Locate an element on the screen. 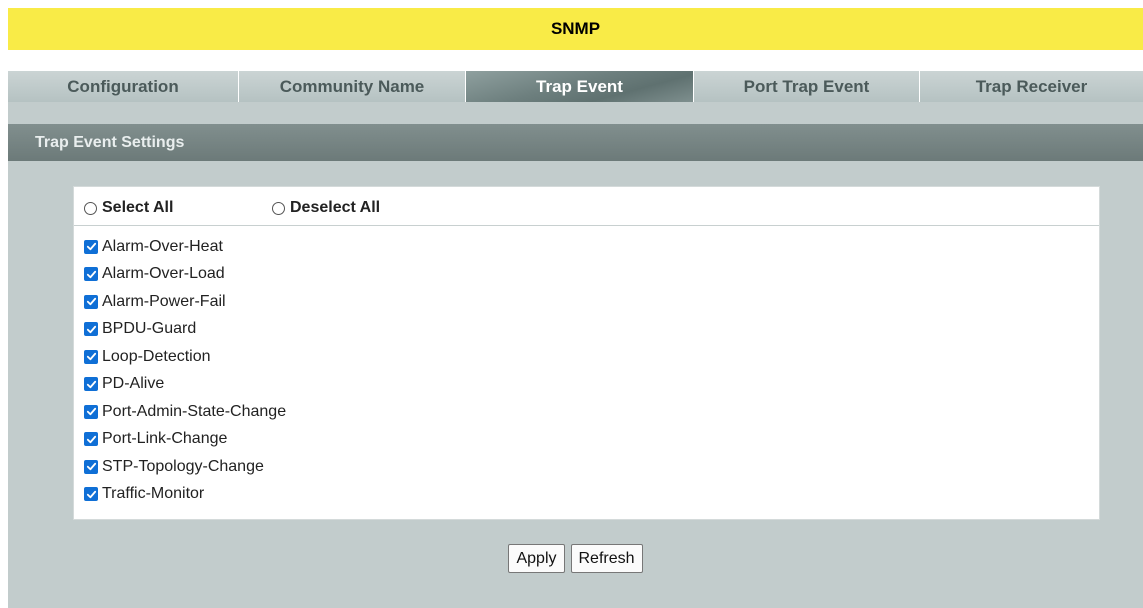 Image resolution: width=1143 pixels, height=608 pixels. deselect-all-option: Deselect All is located at coordinates (326, 208).